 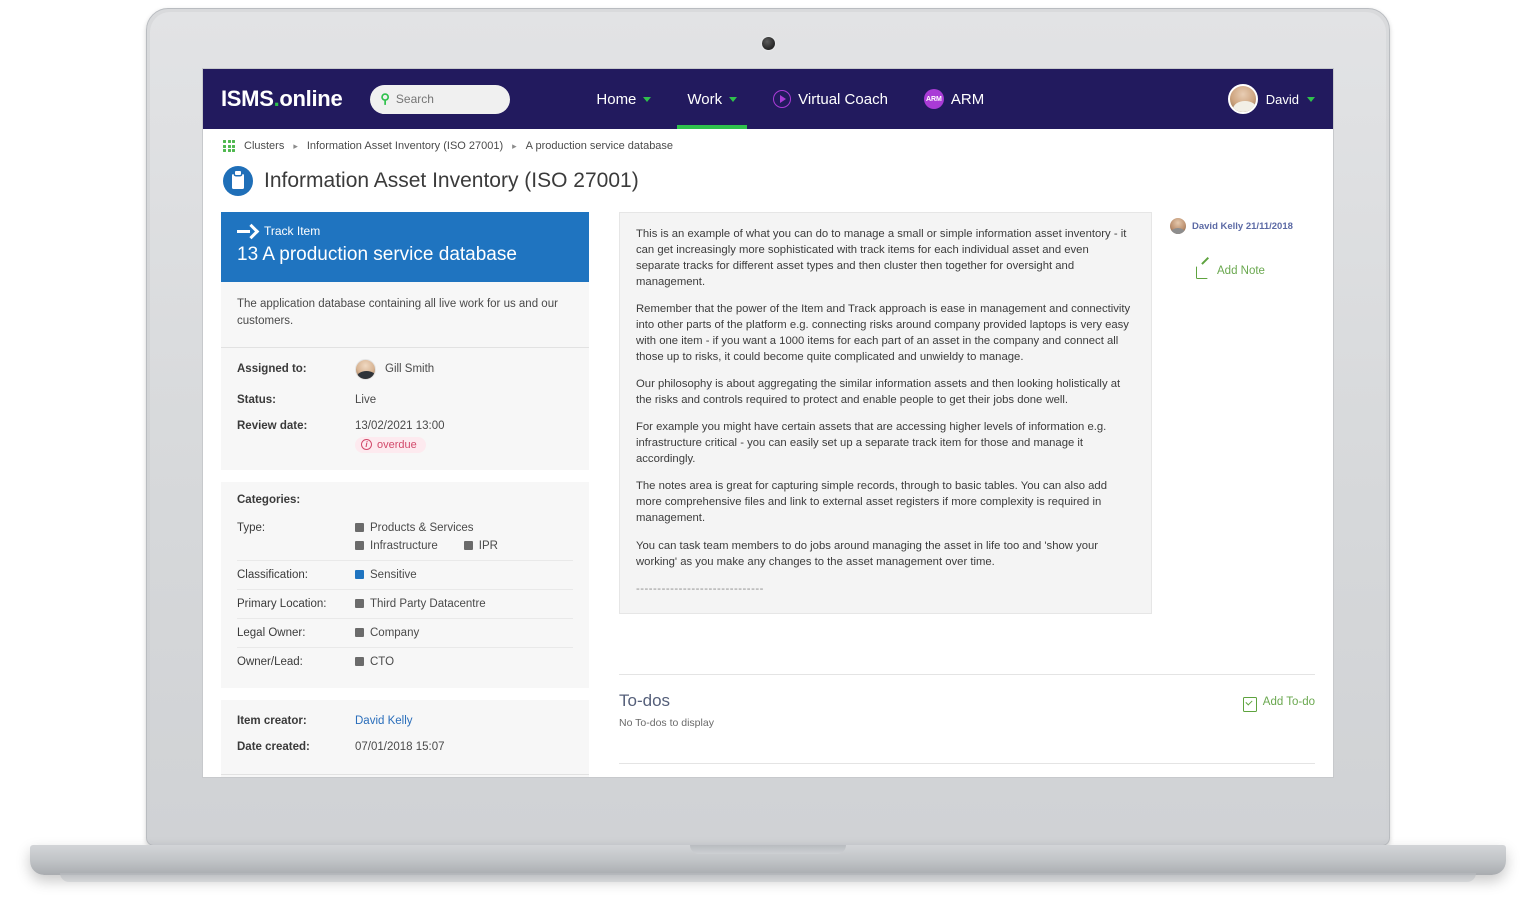 I want to click on brand-logo: ISMS.online, so click(x=282, y=99).